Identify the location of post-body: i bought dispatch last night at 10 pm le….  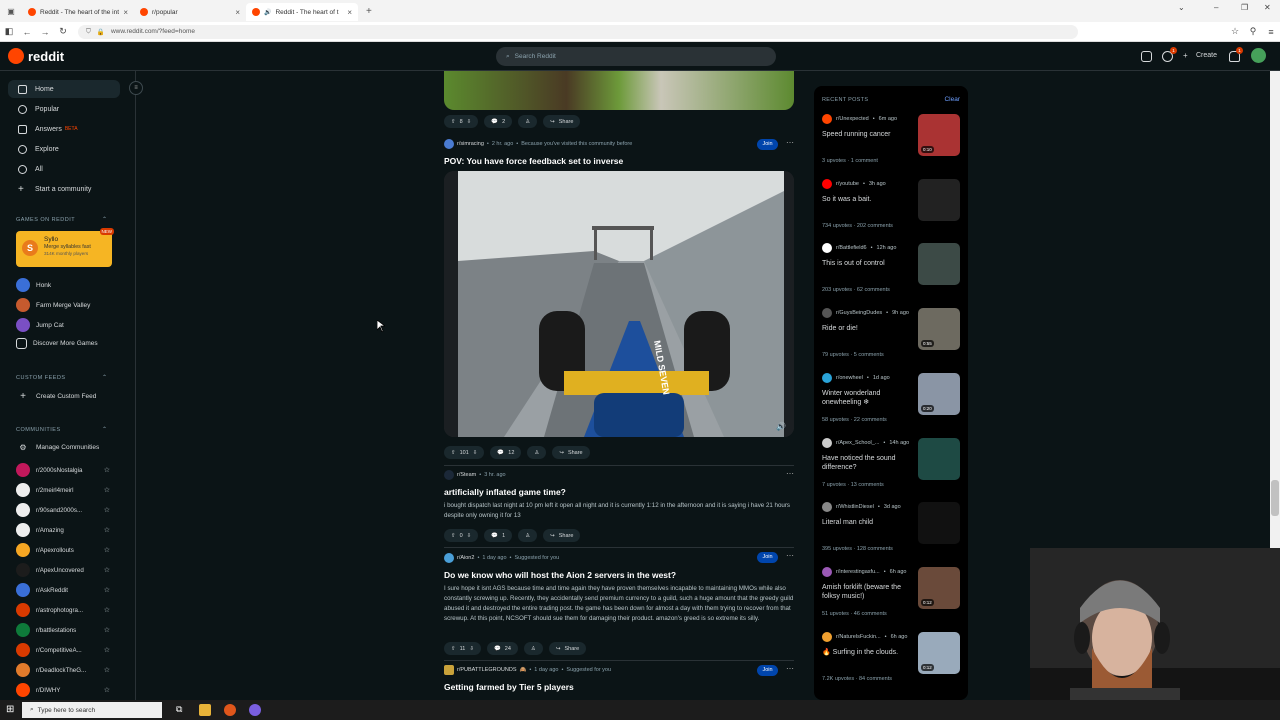
(620, 511).